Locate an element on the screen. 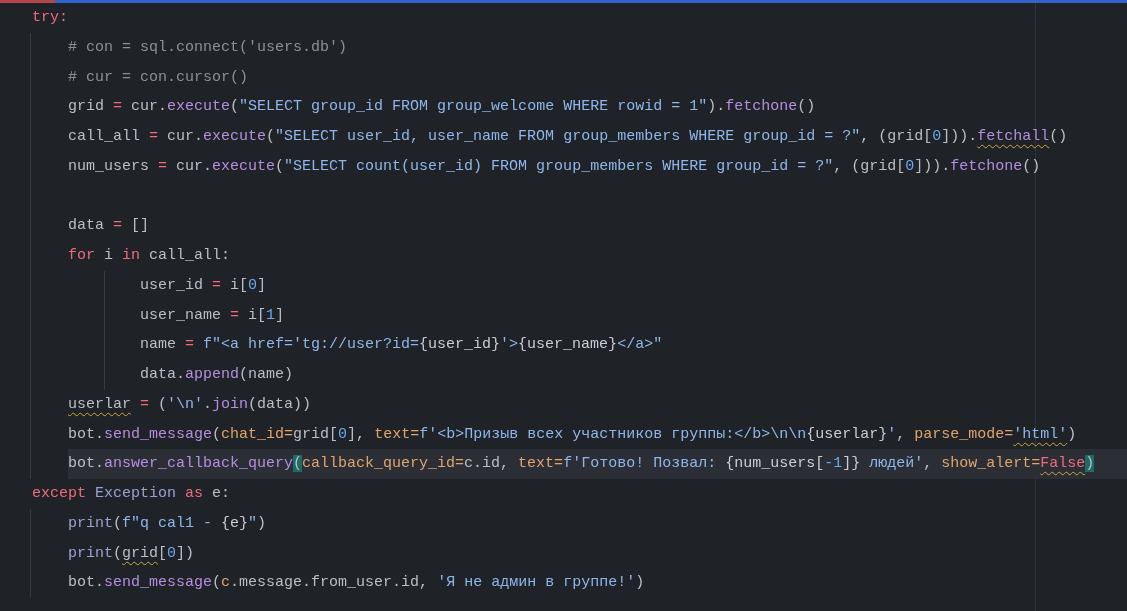 The image size is (1127, 611). code-line: print(grid[0]) is located at coordinates (132, 553).